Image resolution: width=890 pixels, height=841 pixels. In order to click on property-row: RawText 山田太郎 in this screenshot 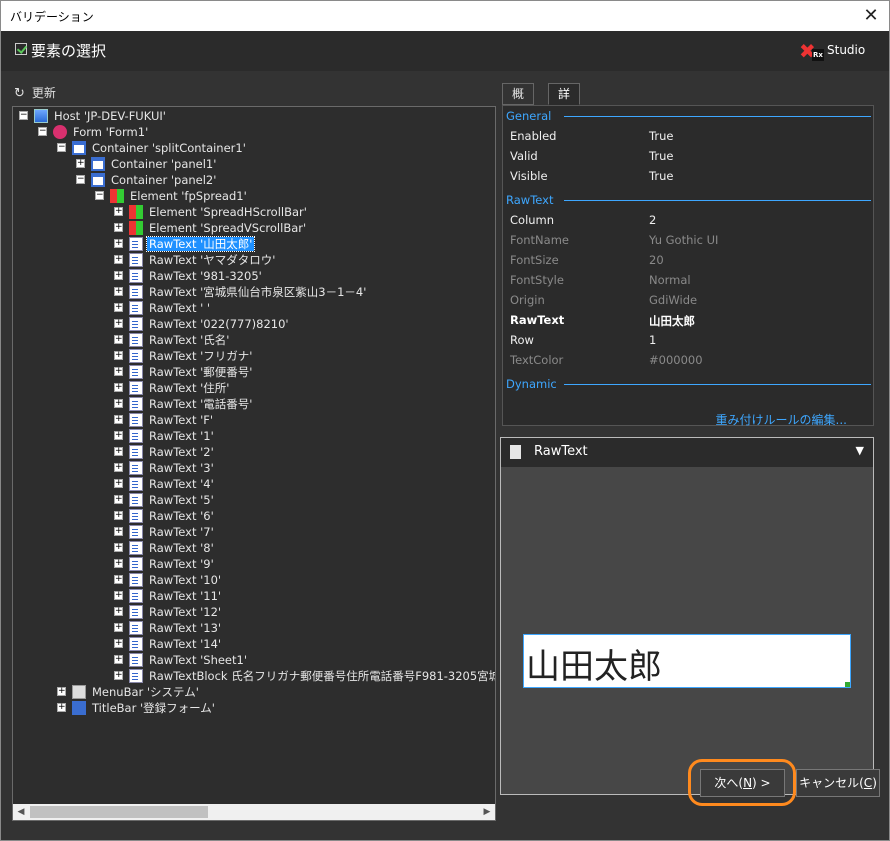, I will do `click(690, 321)`.